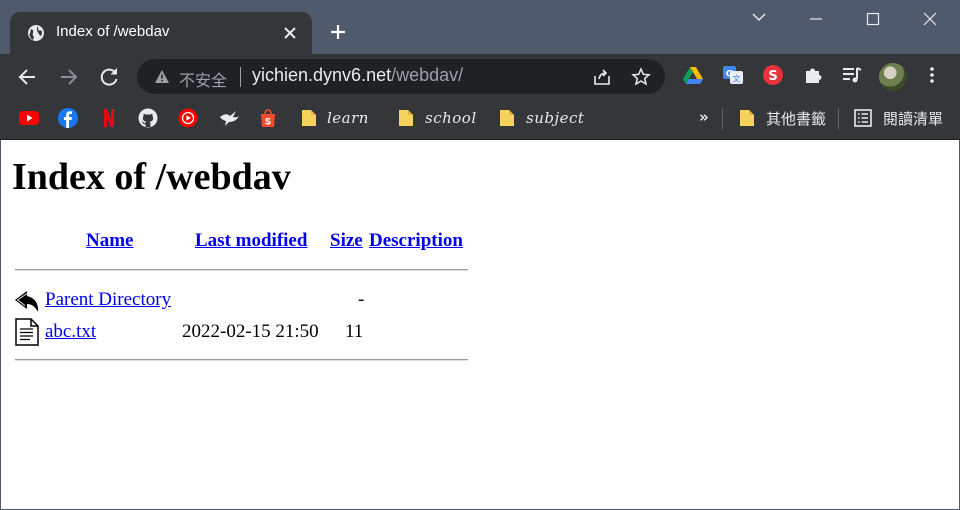  Describe the element at coordinates (893, 77) in the screenshot. I see `profile-avatar` at that location.